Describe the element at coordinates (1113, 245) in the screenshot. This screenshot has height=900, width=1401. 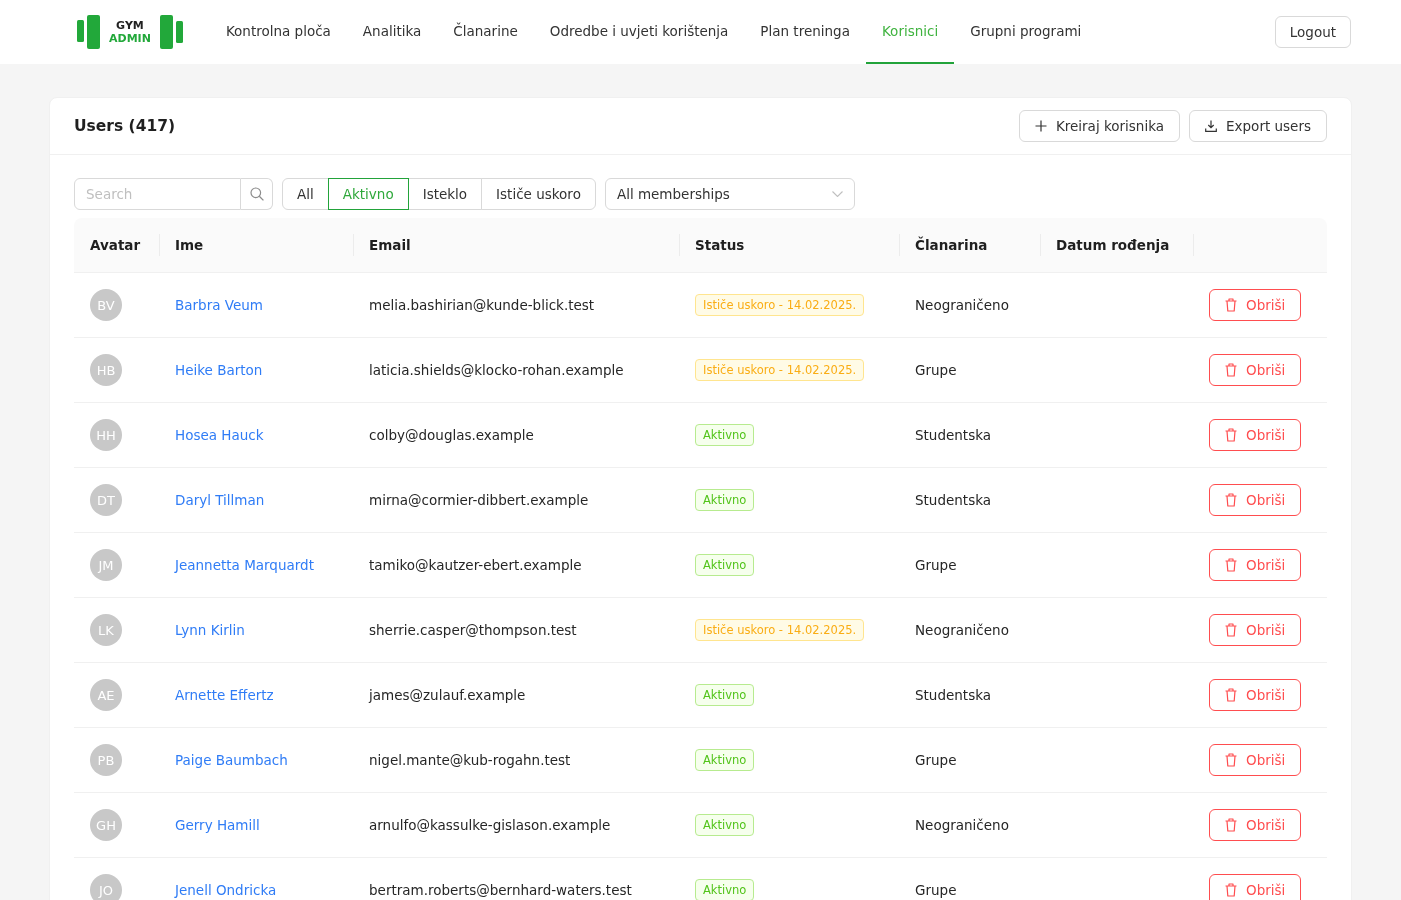
I see `column-header: Datum rođenja` at that location.